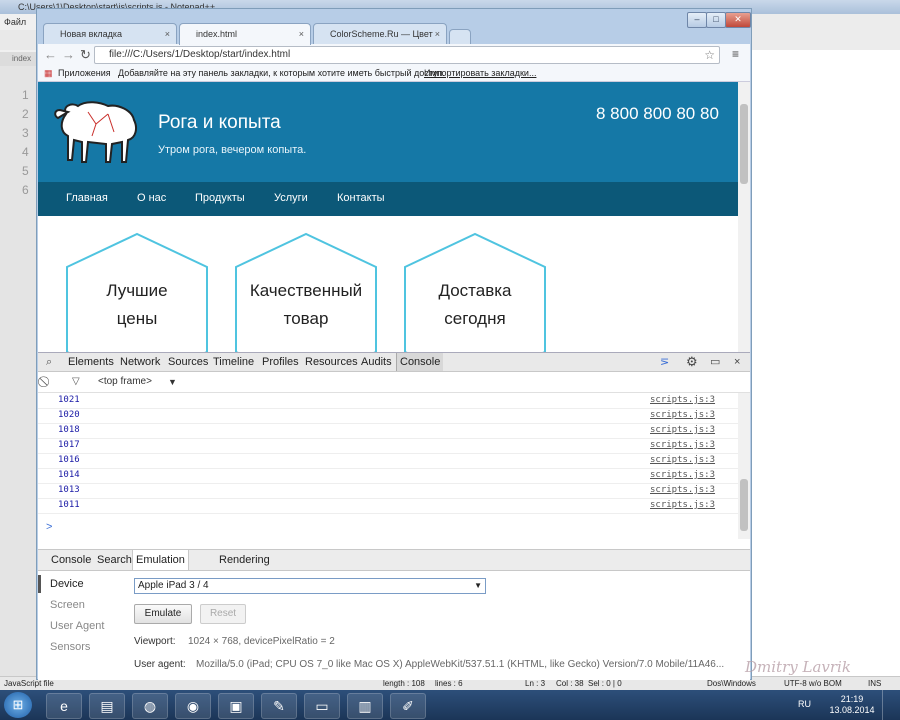  I want to click on tab-audits: Audits, so click(376, 362).